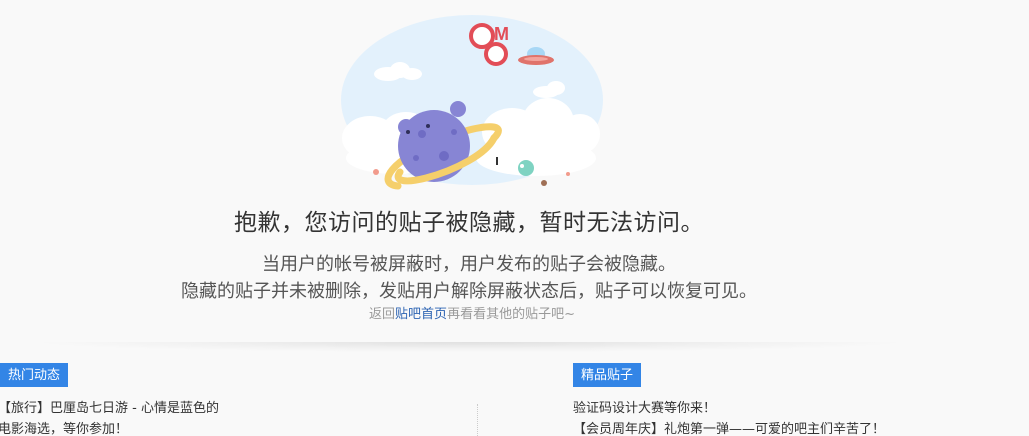 The height and width of the screenshot is (436, 1029). I want to click on list-item: 电影海选，等你参加！, so click(109, 427).